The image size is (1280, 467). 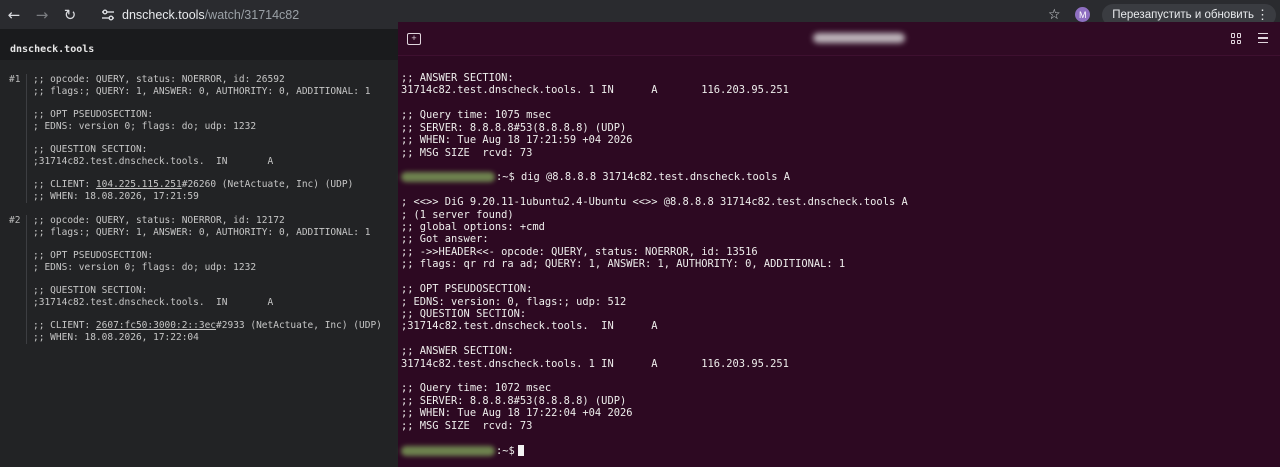 What do you see at coordinates (476, 388) in the screenshot?
I see `terminal-line: ;; Query time: 1072 msec` at bounding box center [476, 388].